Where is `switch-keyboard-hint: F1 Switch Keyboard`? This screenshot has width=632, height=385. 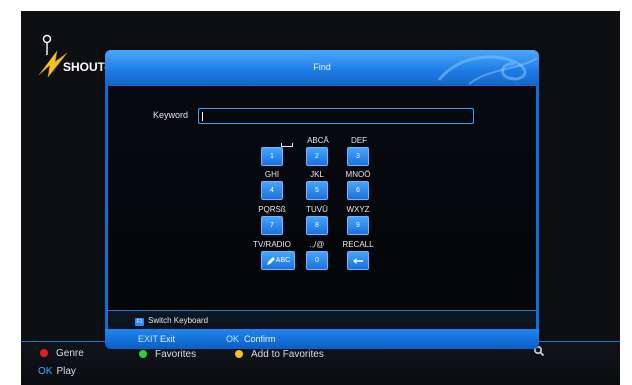 switch-keyboard-hint: F1 Switch Keyboard is located at coordinates (171, 321).